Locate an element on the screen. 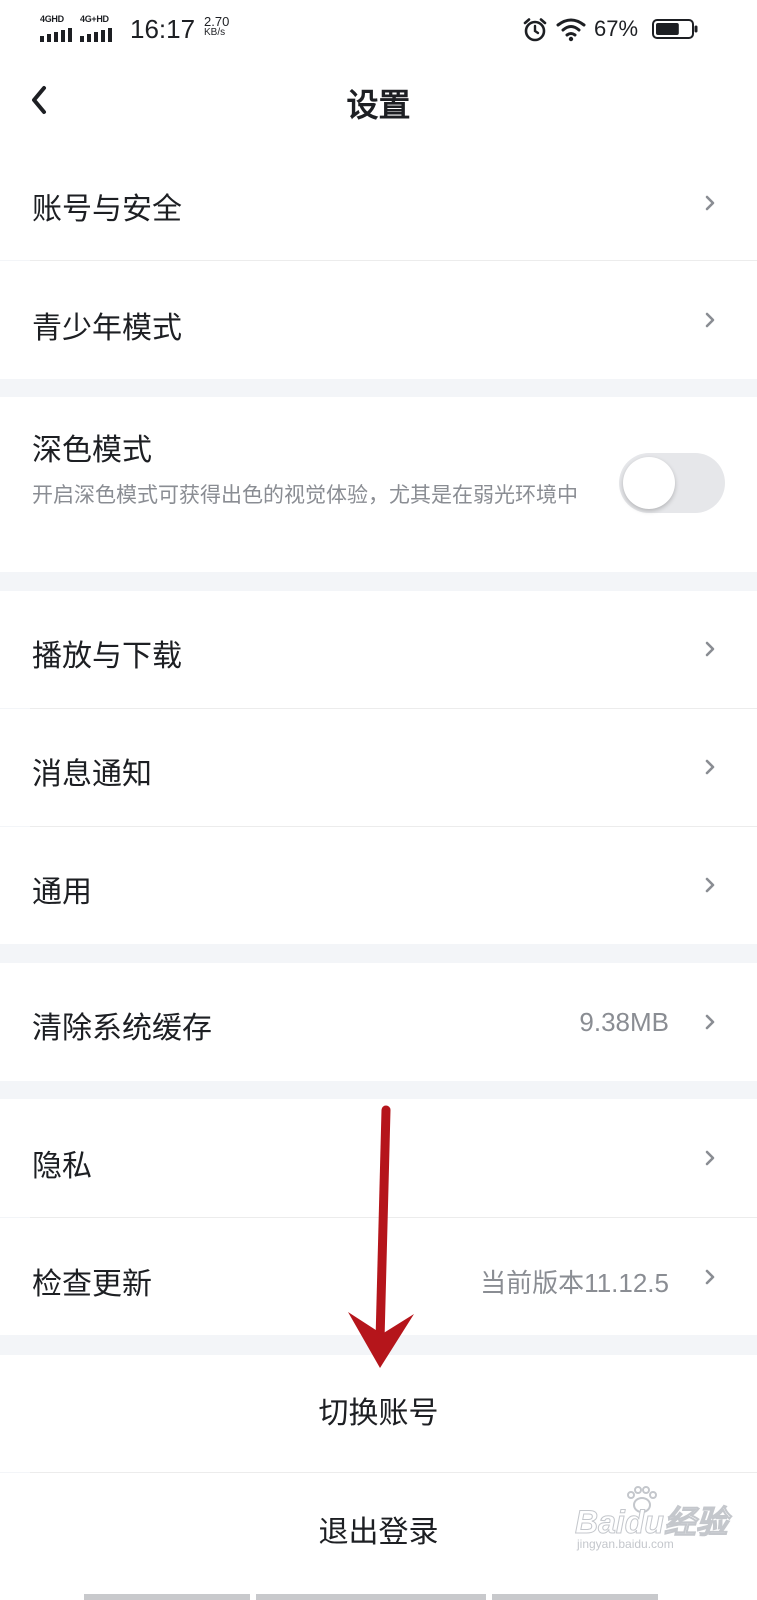  settings-item-dark-mode: 深色模式 开启深色模式可获得出色的视觉体验，尤其是在弱光环境中 is located at coordinates (378, 484).